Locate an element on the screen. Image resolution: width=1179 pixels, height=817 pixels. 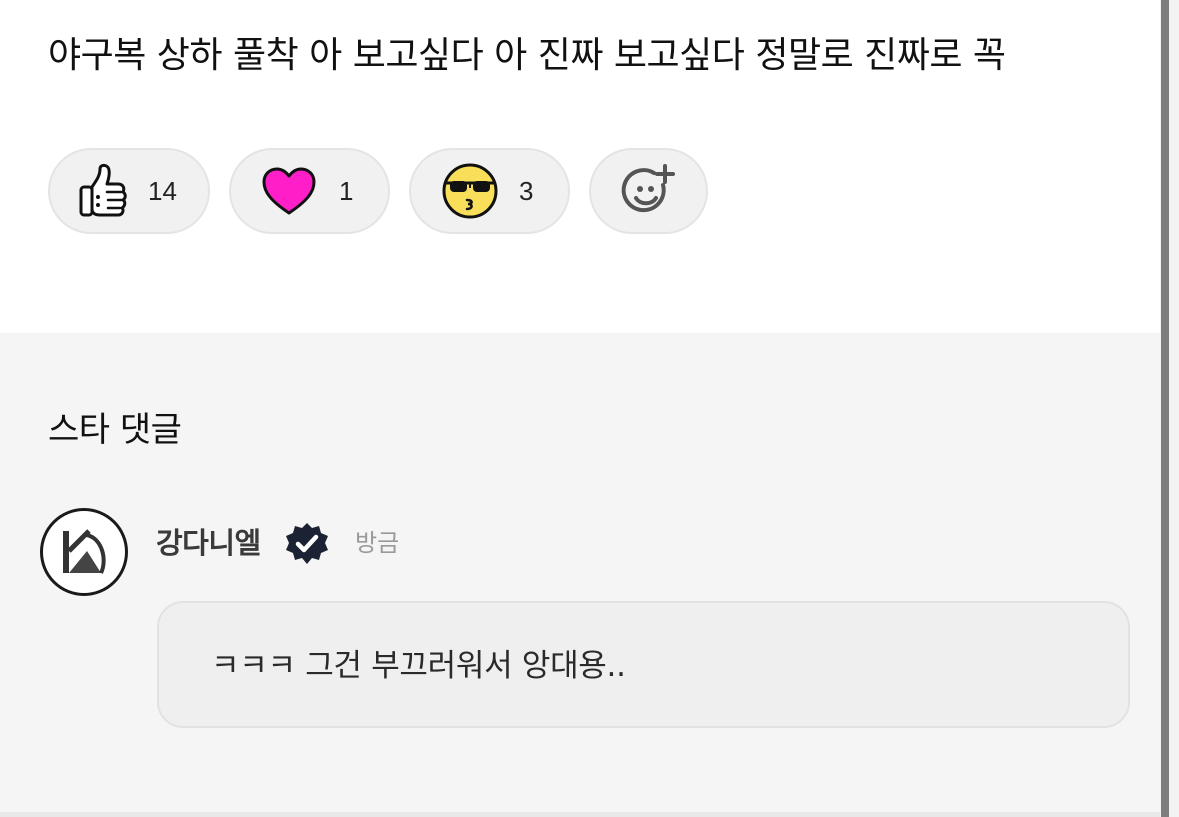
reaction-thumbs-up-button: 14 is located at coordinates (129, 191).